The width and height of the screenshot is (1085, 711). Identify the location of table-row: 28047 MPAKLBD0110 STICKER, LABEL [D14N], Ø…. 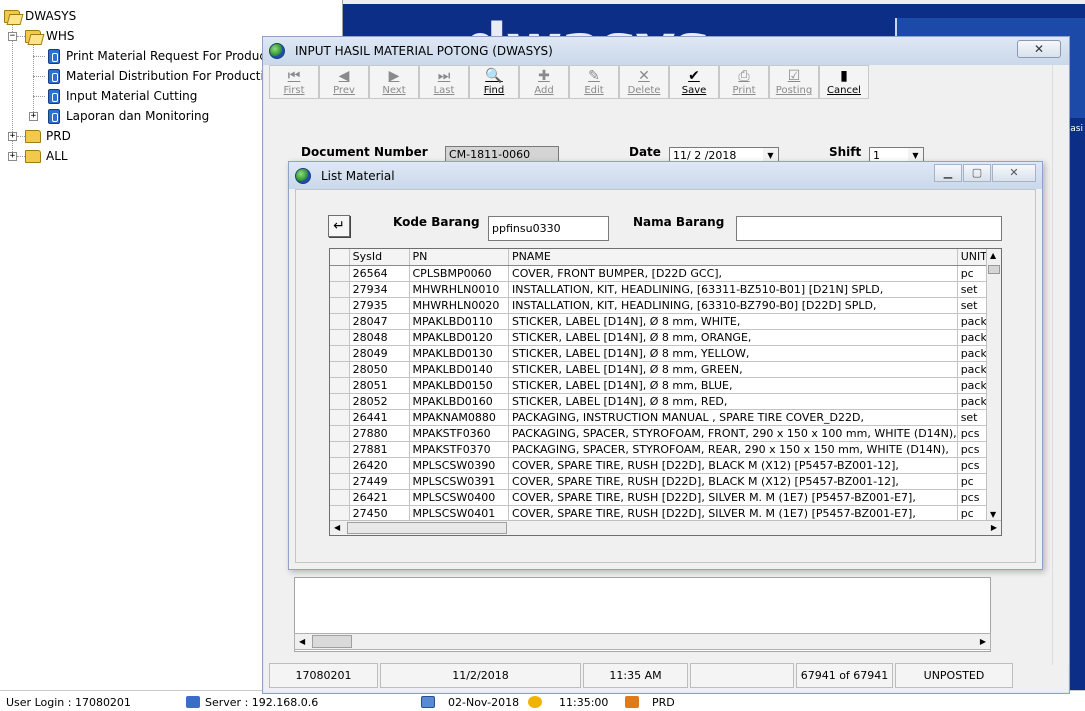
(665, 321).